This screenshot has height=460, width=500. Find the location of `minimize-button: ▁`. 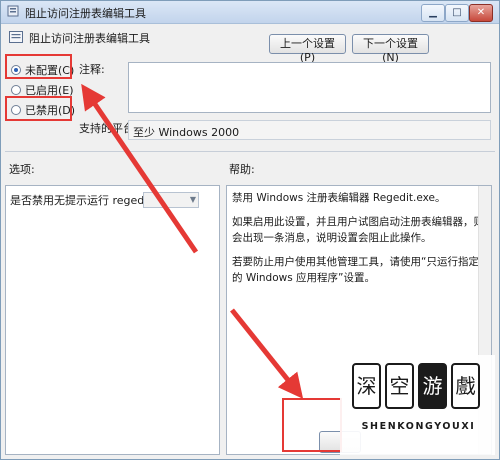

minimize-button: ▁ is located at coordinates (433, 13).